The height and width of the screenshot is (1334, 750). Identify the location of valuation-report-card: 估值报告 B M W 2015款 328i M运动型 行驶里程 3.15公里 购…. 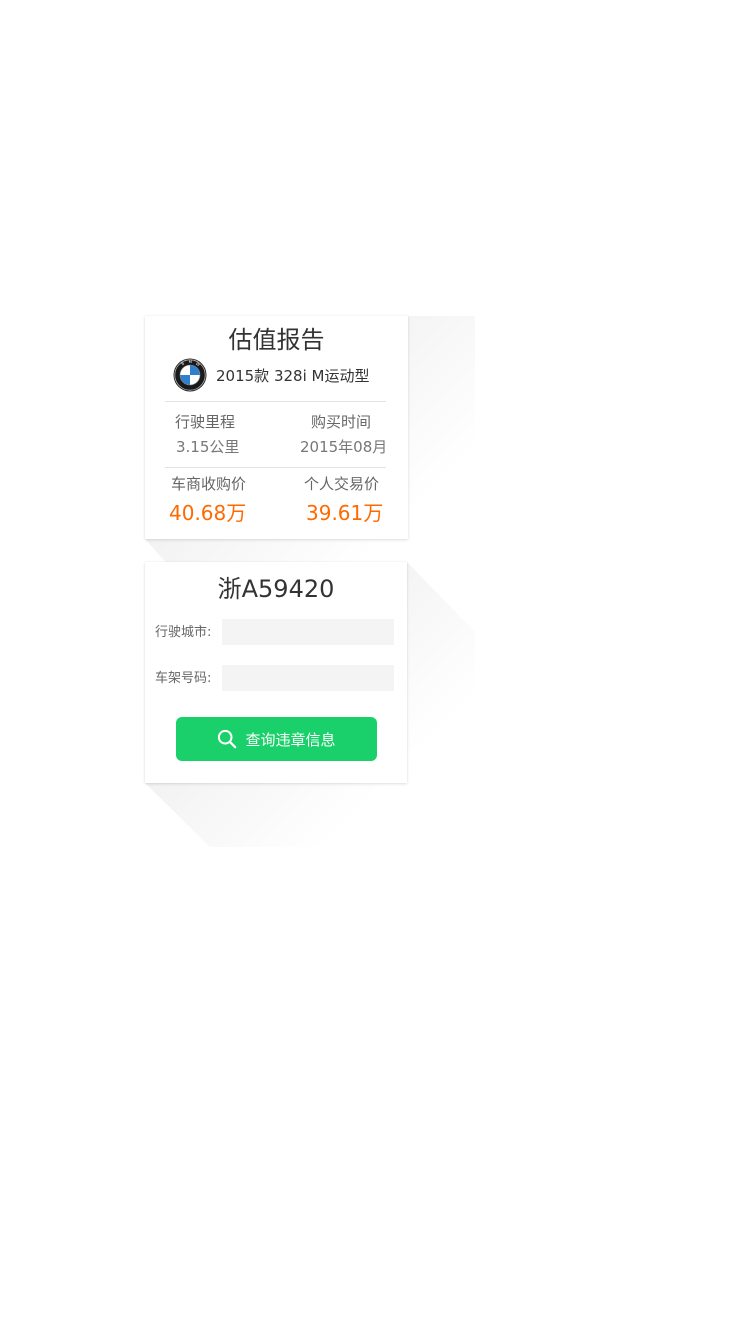
(276, 427).